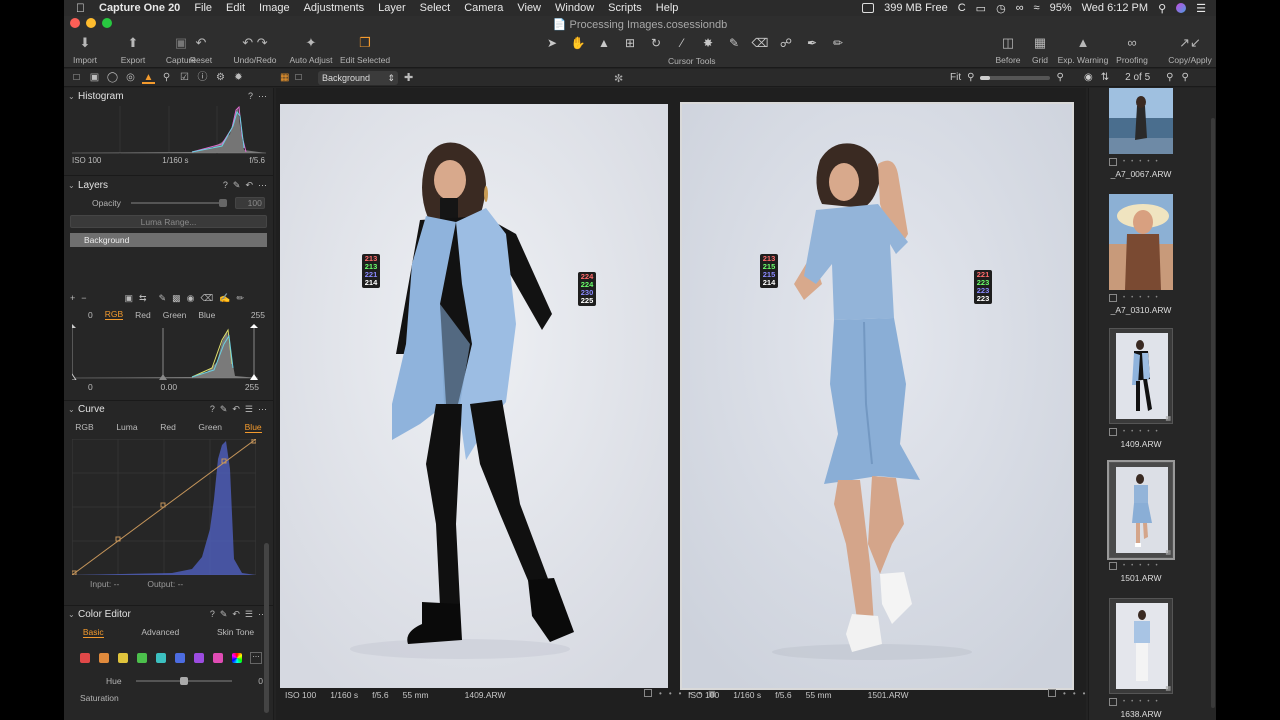 The width and height of the screenshot is (1280, 720). What do you see at coordinates (255, 51) in the screenshot?
I see `undo-redo-button: ↶ ↷ Undo/Redo` at bounding box center [255, 51].